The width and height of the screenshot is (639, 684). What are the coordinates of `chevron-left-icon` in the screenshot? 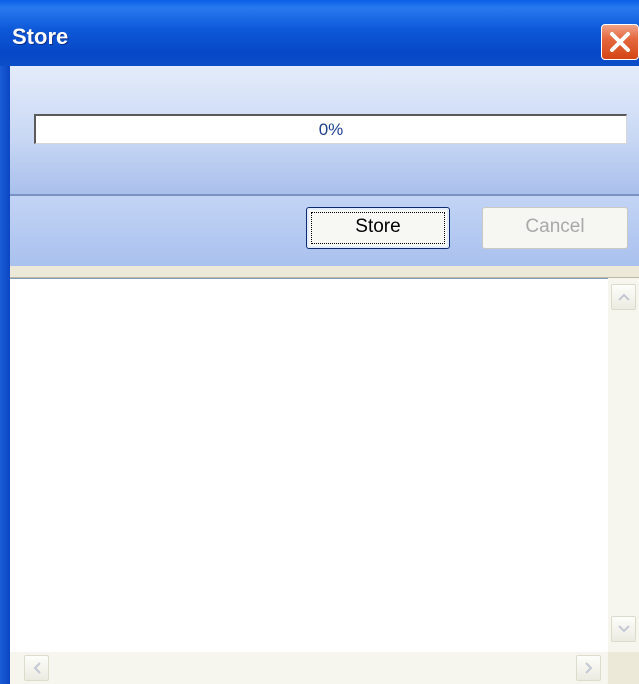 It's located at (37, 668).